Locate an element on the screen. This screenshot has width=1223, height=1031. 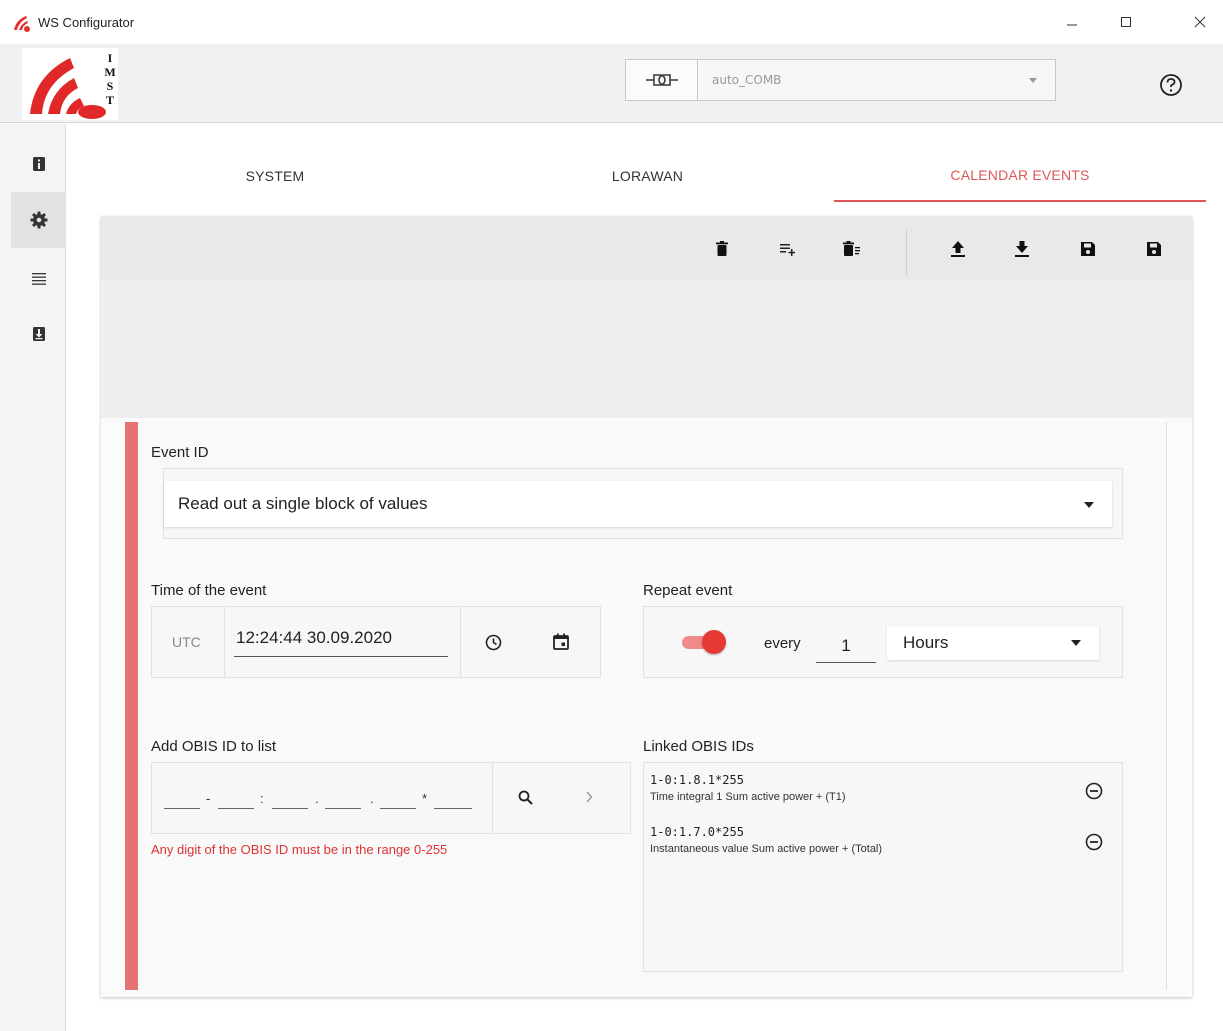
every-label: every is located at coordinates (782, 643).